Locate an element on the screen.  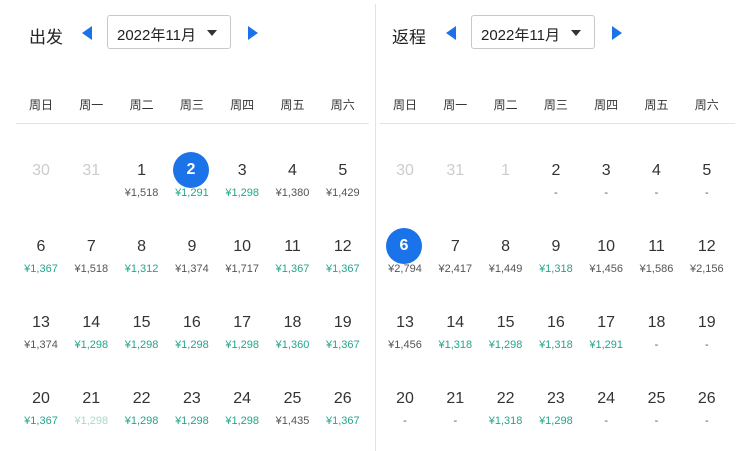
day-cell: 20- is located at coordinates (405, 419).